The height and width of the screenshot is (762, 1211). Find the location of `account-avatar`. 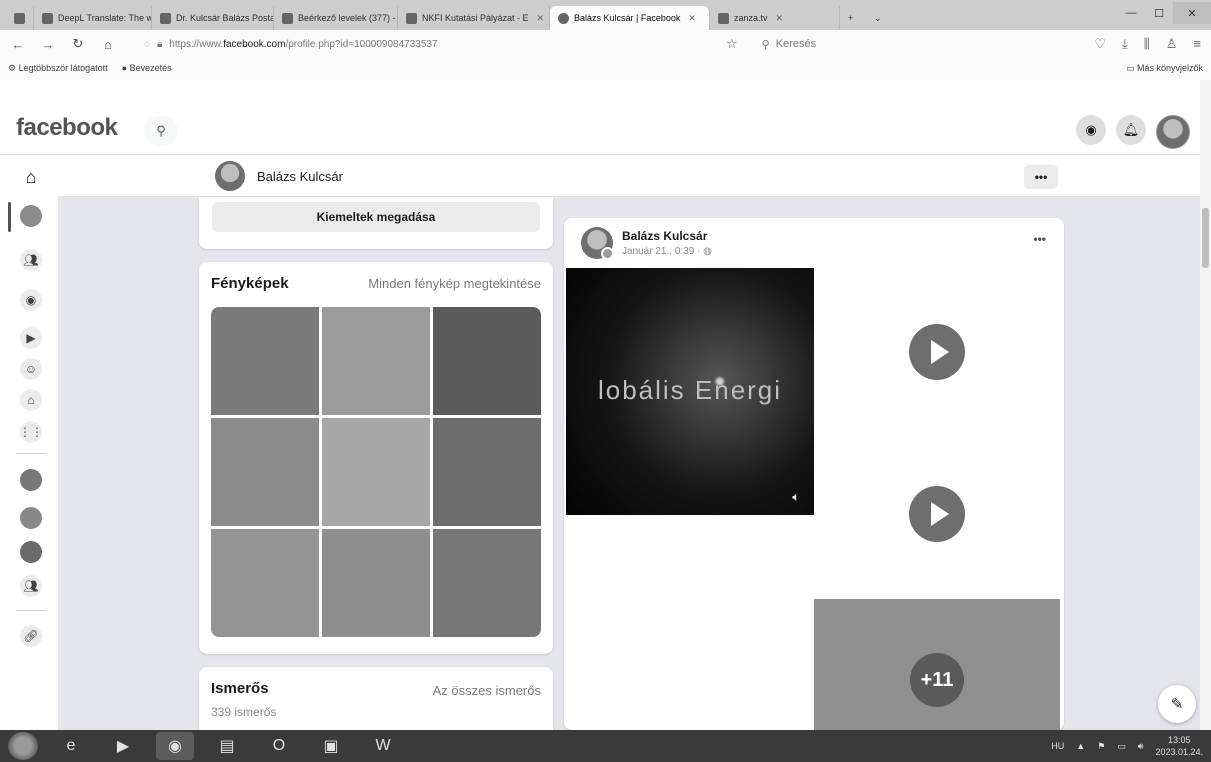

account-avatar is located at coordinates (1173, 132).